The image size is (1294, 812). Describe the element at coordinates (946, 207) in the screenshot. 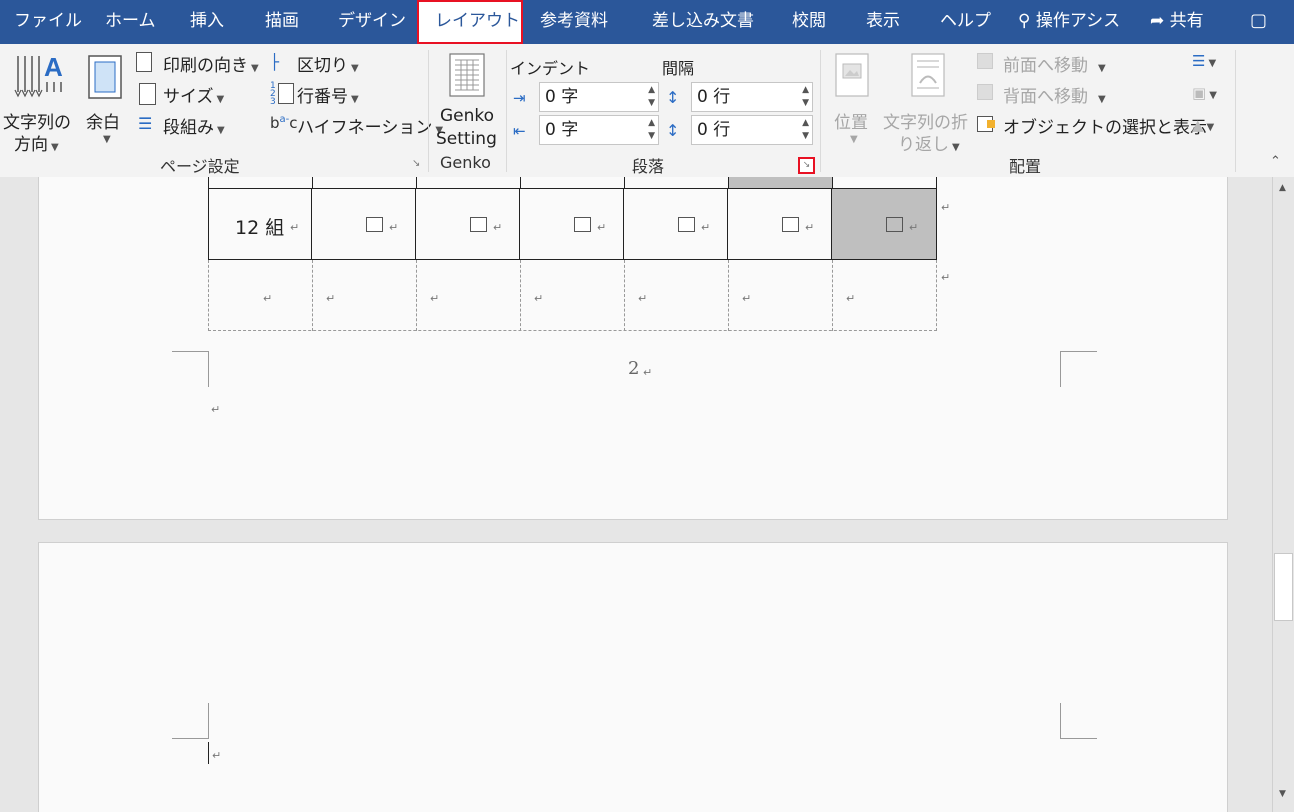

I see `row-end-mark: ↵` at that location.